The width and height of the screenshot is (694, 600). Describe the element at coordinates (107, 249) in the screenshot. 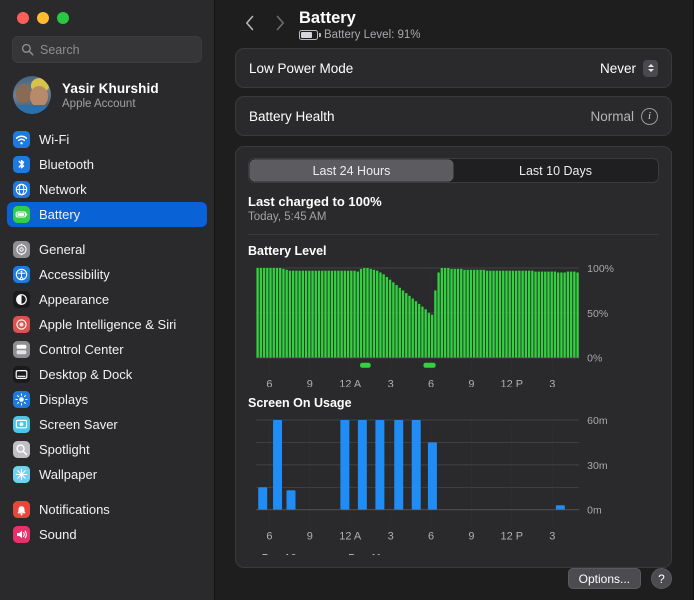

I see `sidebar-item-general: General` at that location.